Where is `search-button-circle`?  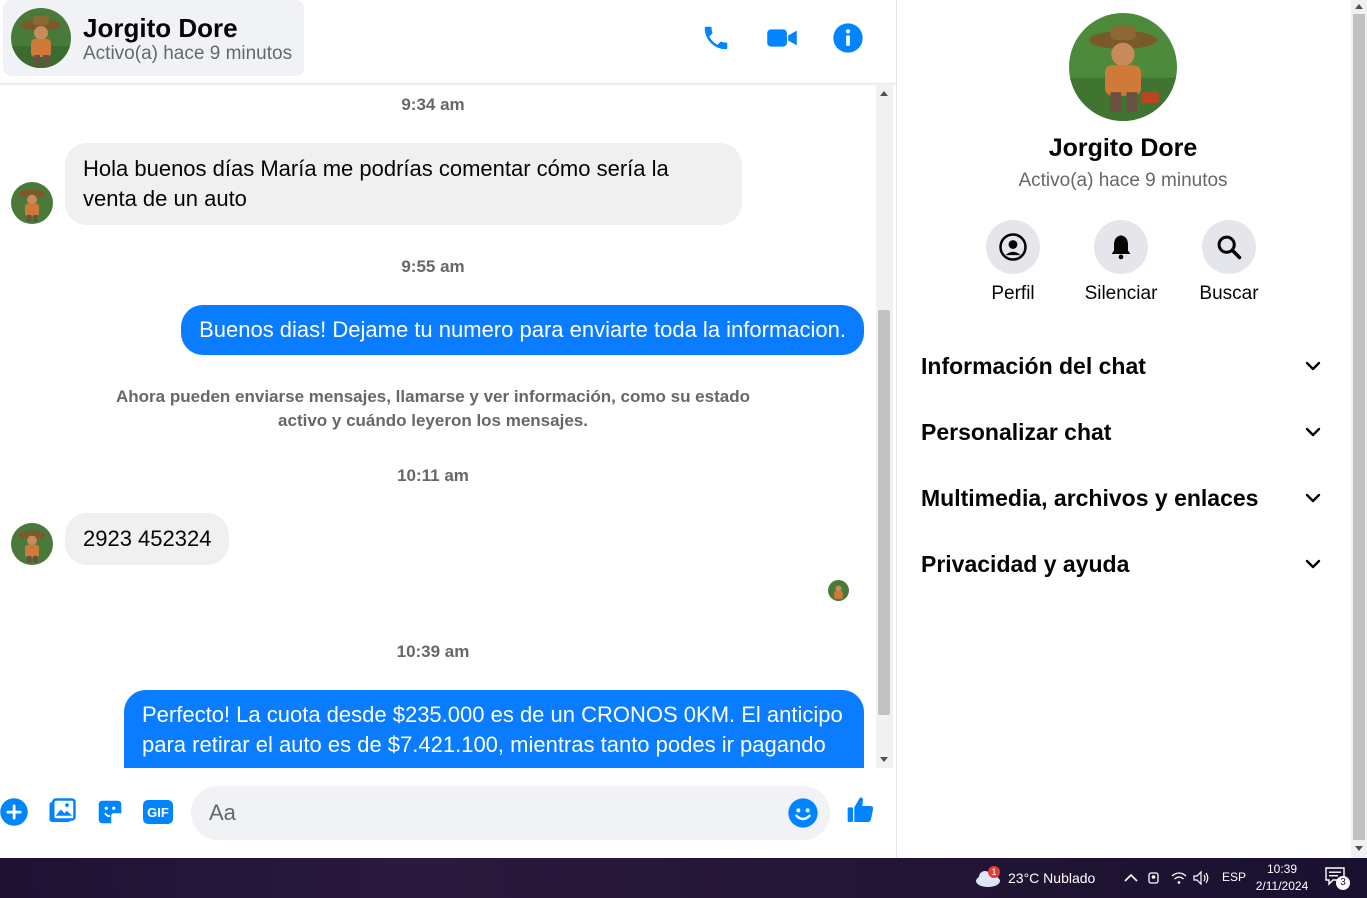 search-button-circle is located at coordinates (1229, 247).